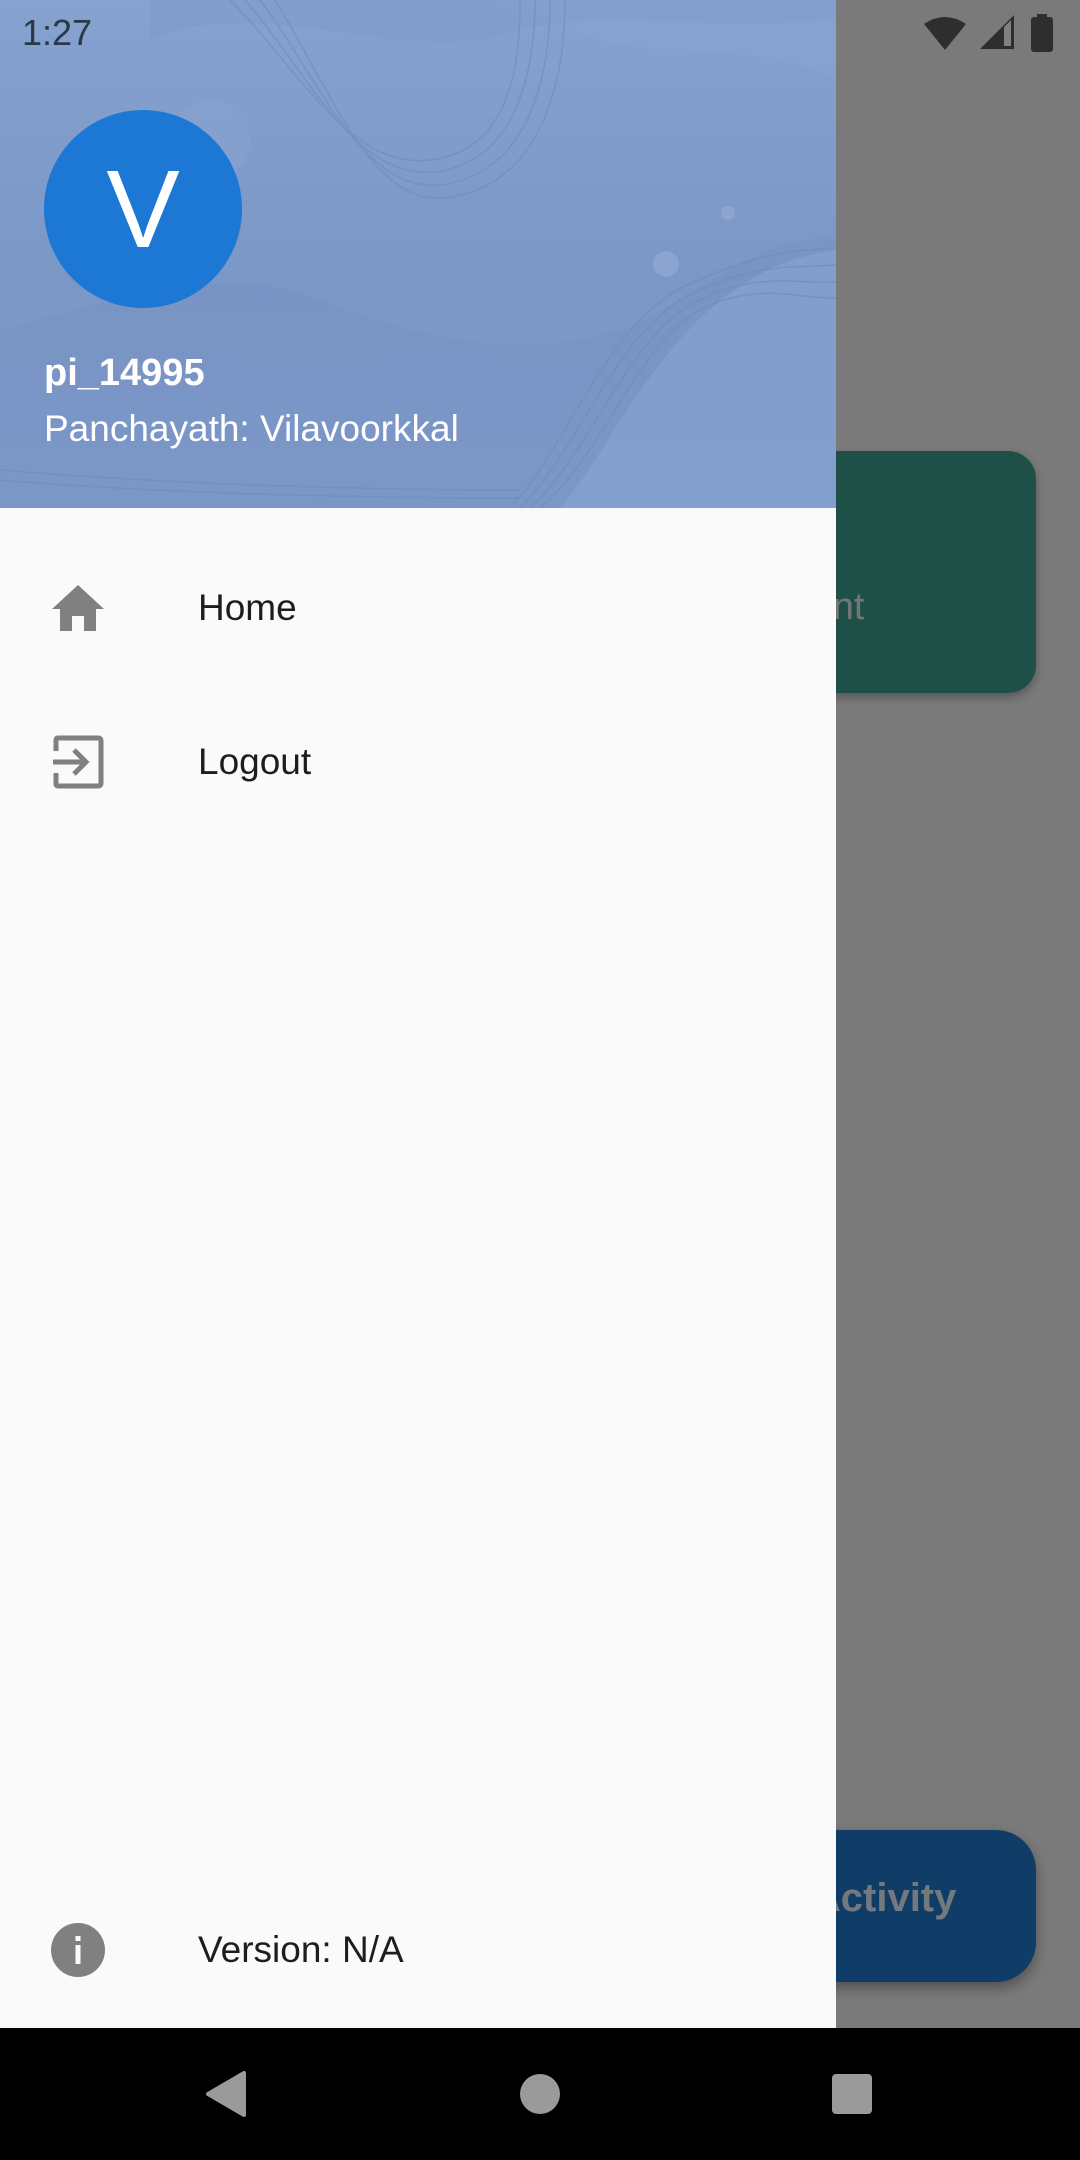 The height and width of the screenshot is (2160, 1080). I want to click on drawer-item-home: Home, so click(418, 608).